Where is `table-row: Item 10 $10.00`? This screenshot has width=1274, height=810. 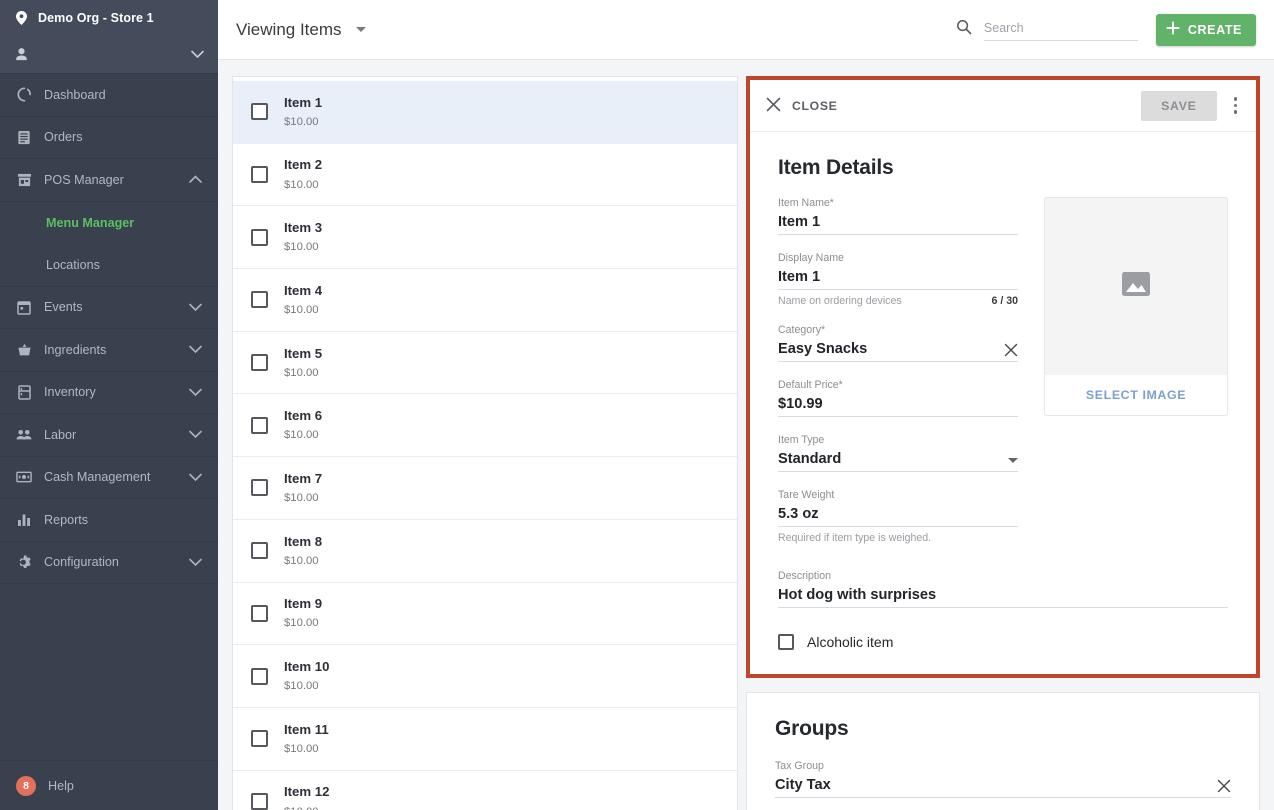 table-row: Item 10 $10.00 is located at coordinates (485, 676).